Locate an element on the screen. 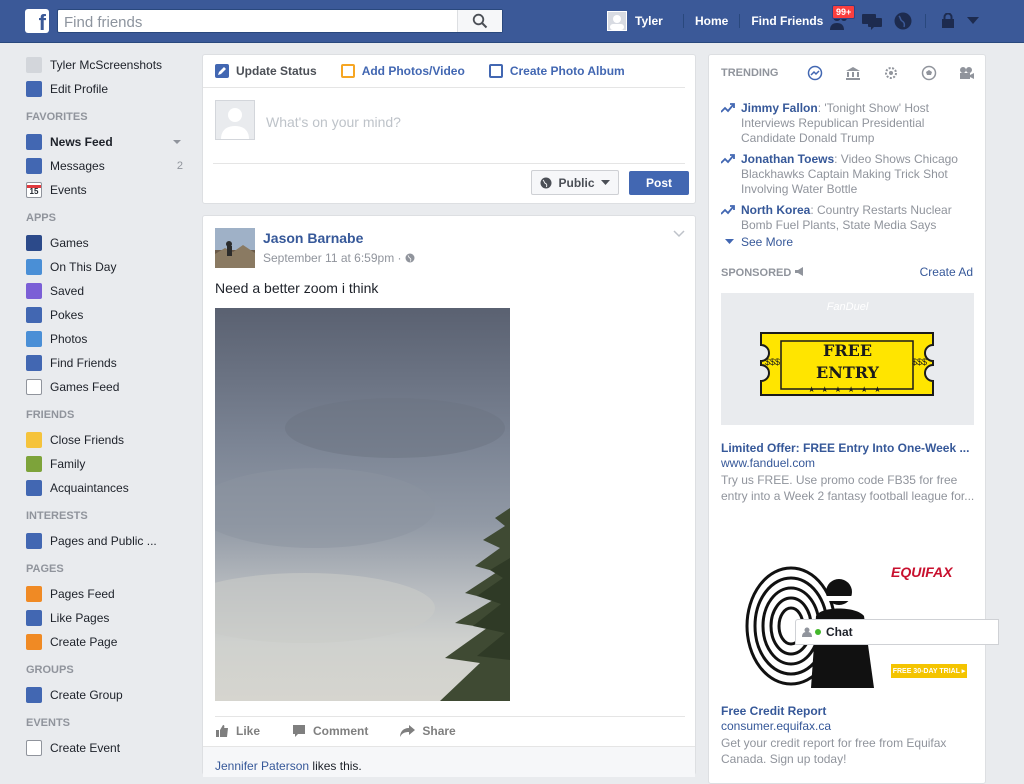 This screenshot has width=1024, height=784. sidebar-item-edit-profile: Edit Profile is located at coordinates (108, 89).